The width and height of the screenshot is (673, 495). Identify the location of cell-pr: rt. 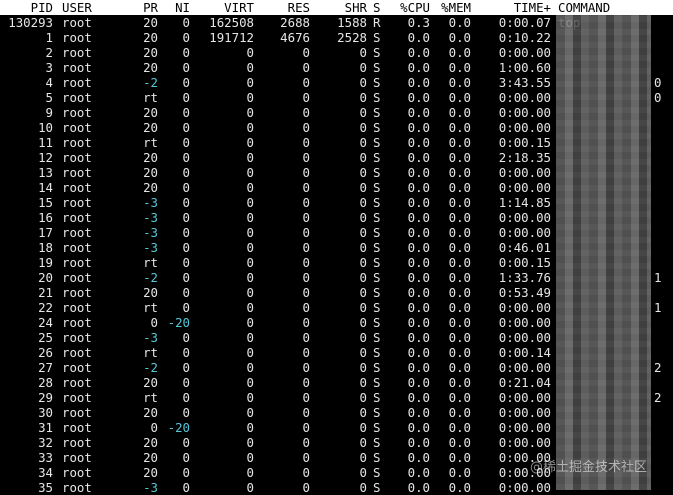
(150, 97).